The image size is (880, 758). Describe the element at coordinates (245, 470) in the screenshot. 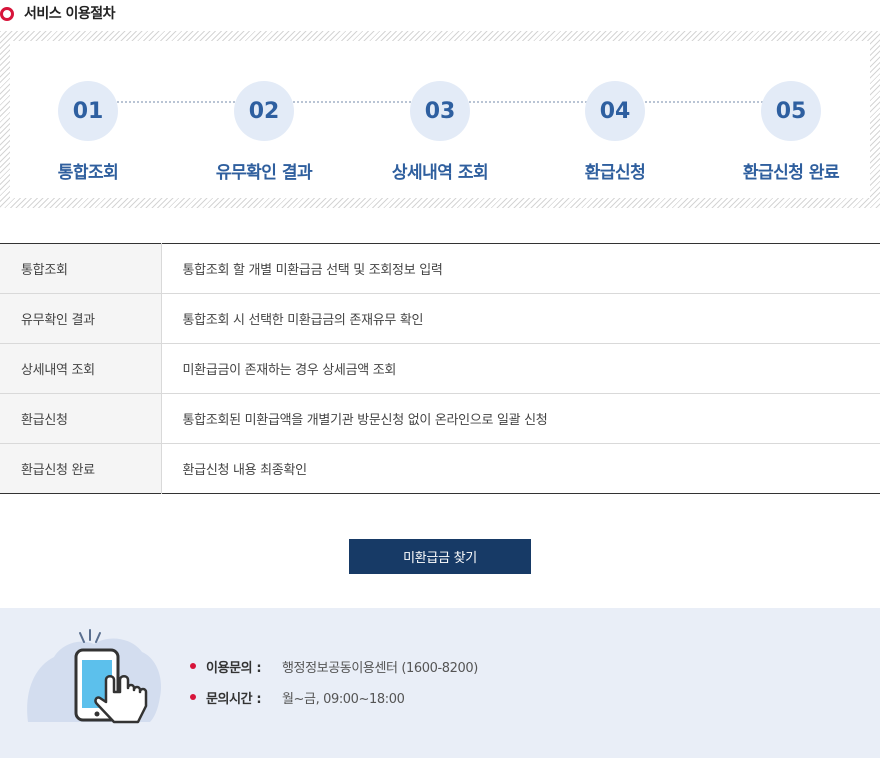

I see `row-description: 환급신청 내용 최종확인` at that location.